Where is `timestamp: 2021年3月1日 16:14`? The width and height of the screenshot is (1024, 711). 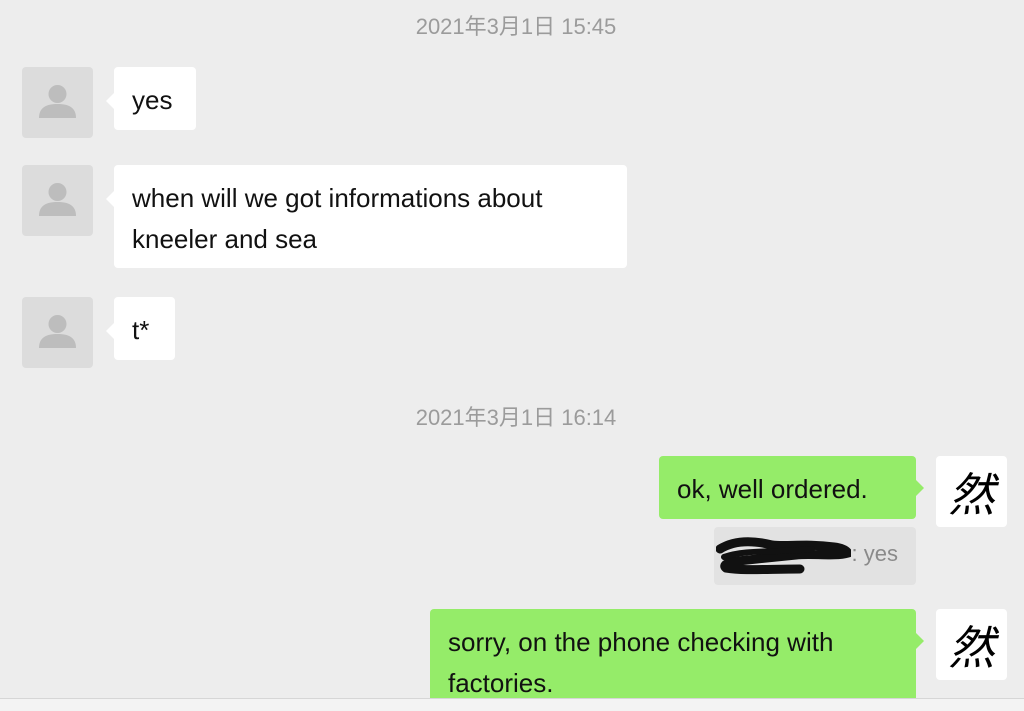 timestamp: 2021年3月1日 16:14 is located at coordinates (516, 417).